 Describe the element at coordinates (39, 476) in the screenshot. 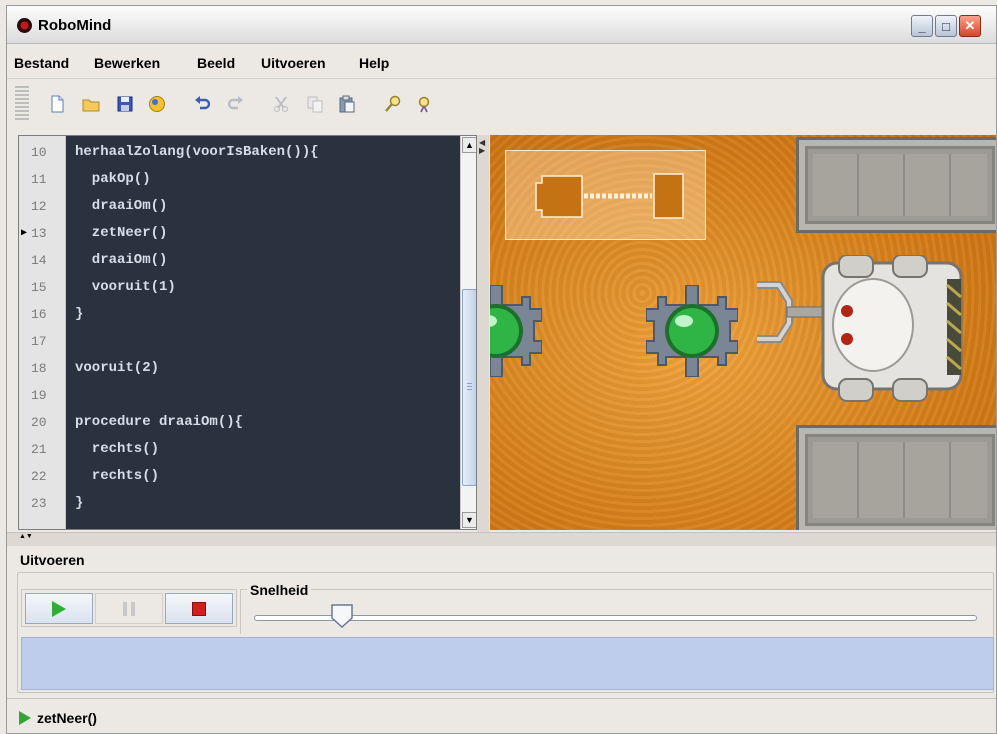

I see `line-number: 22` at that location.